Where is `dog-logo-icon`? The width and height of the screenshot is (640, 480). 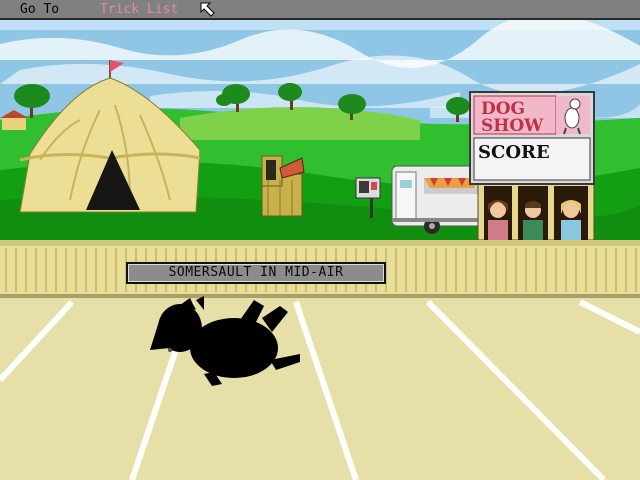
dog-logo-icon is located at coordinates (573, 115).